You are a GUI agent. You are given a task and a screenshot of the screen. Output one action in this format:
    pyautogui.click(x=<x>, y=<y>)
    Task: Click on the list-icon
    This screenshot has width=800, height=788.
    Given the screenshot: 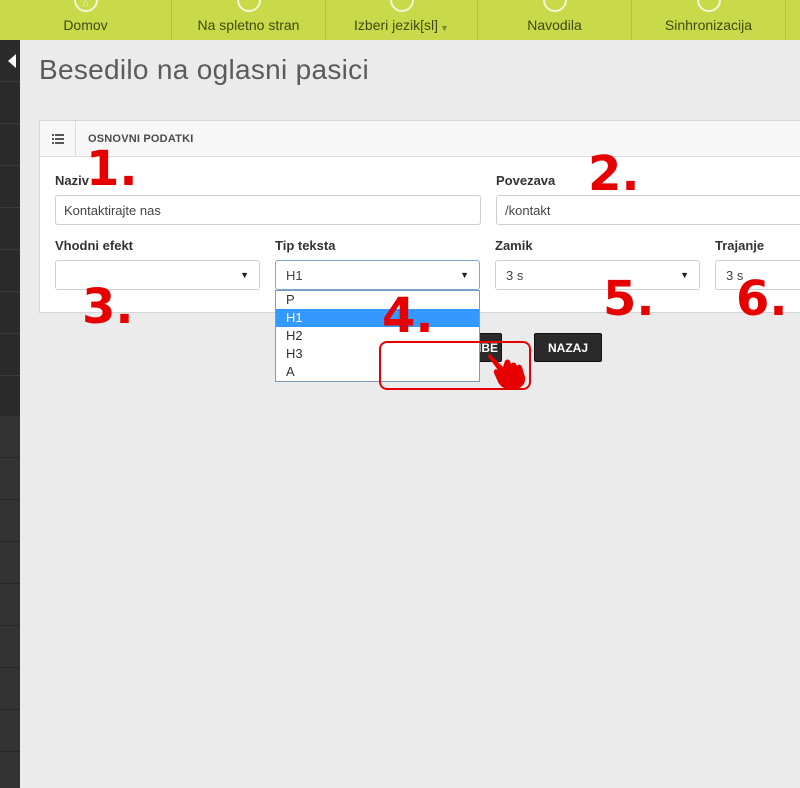 What is the action you would take?
    pyautogui.click(x=58, y=138)
    